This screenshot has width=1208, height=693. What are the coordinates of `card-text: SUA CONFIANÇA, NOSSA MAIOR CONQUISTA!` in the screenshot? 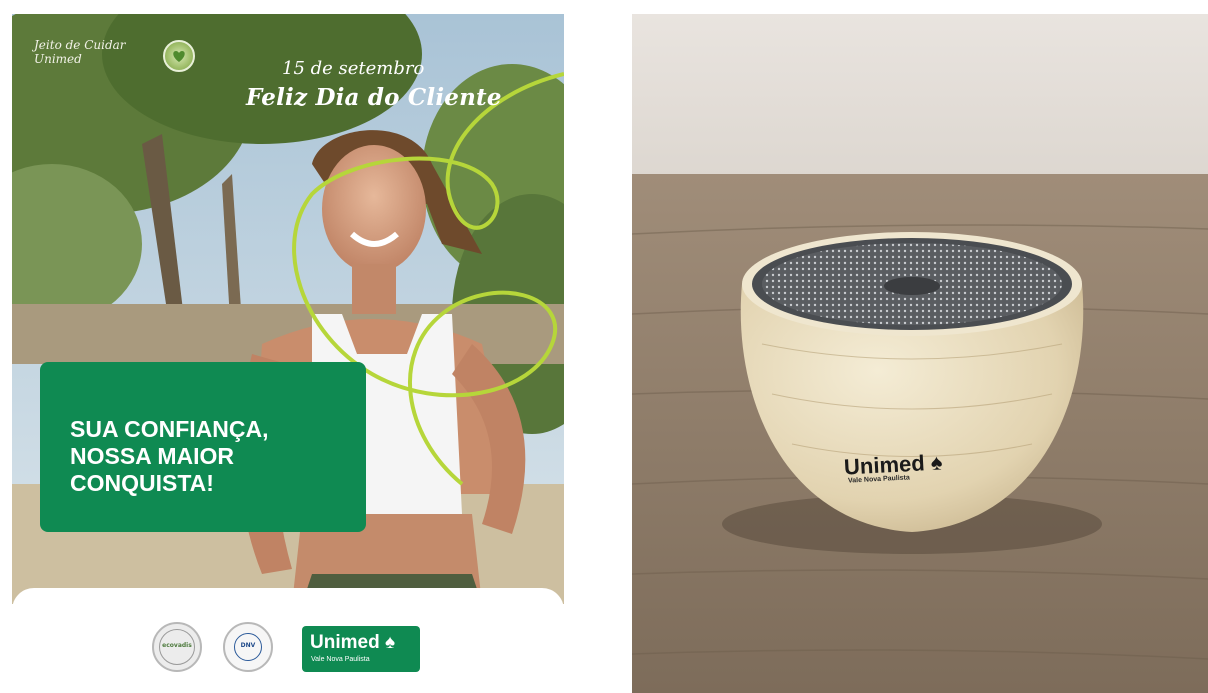 It's located at (169, 456).